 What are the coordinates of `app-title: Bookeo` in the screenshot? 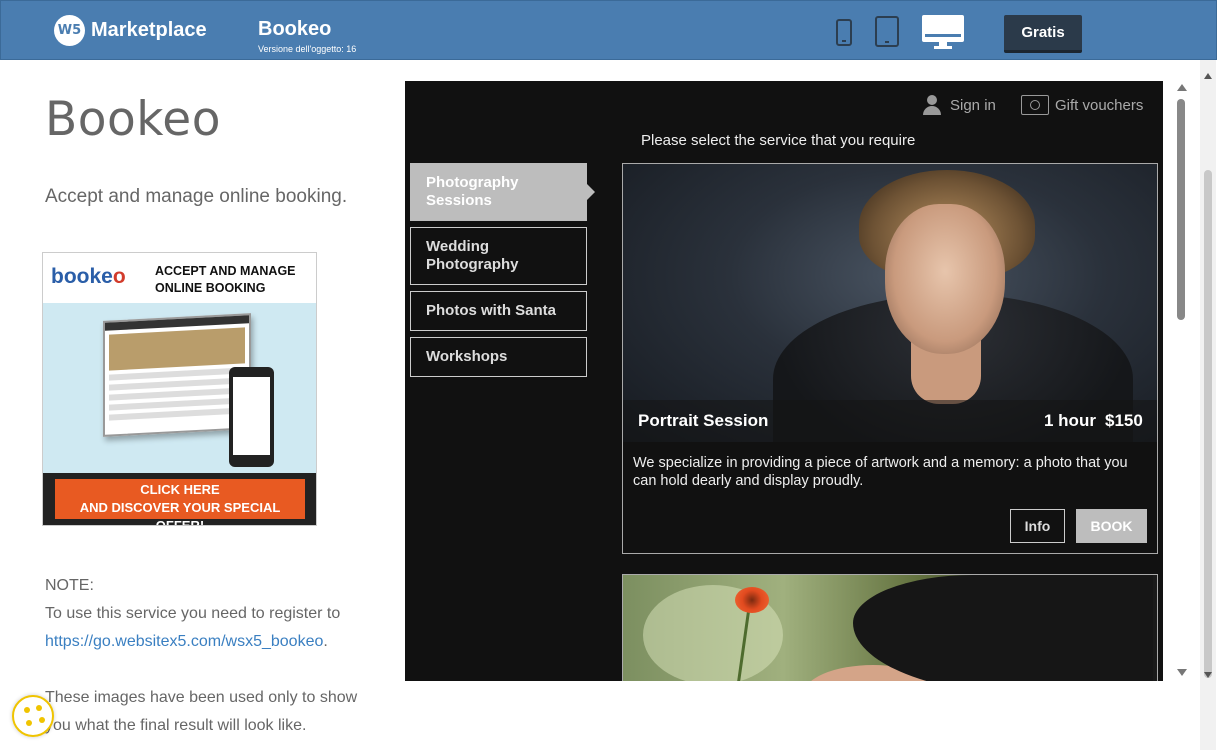 It's located at (295, 29).